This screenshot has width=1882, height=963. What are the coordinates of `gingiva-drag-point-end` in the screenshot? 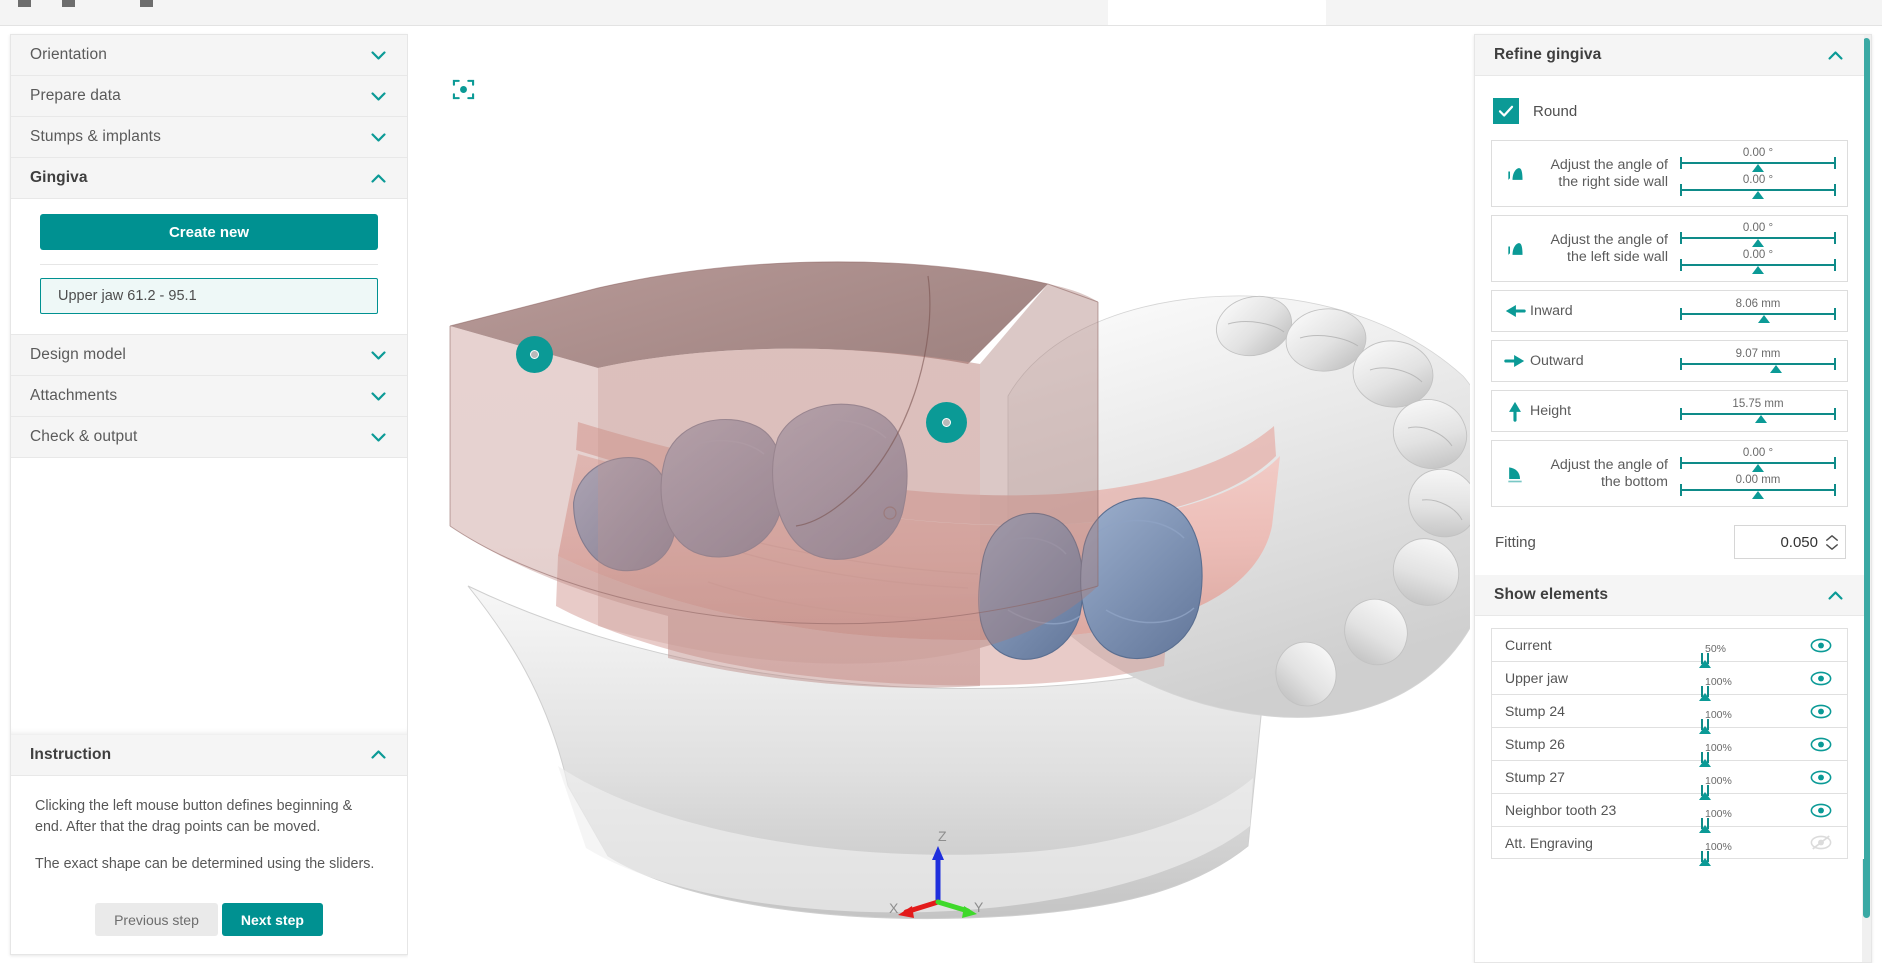 It's located at (946, 422).